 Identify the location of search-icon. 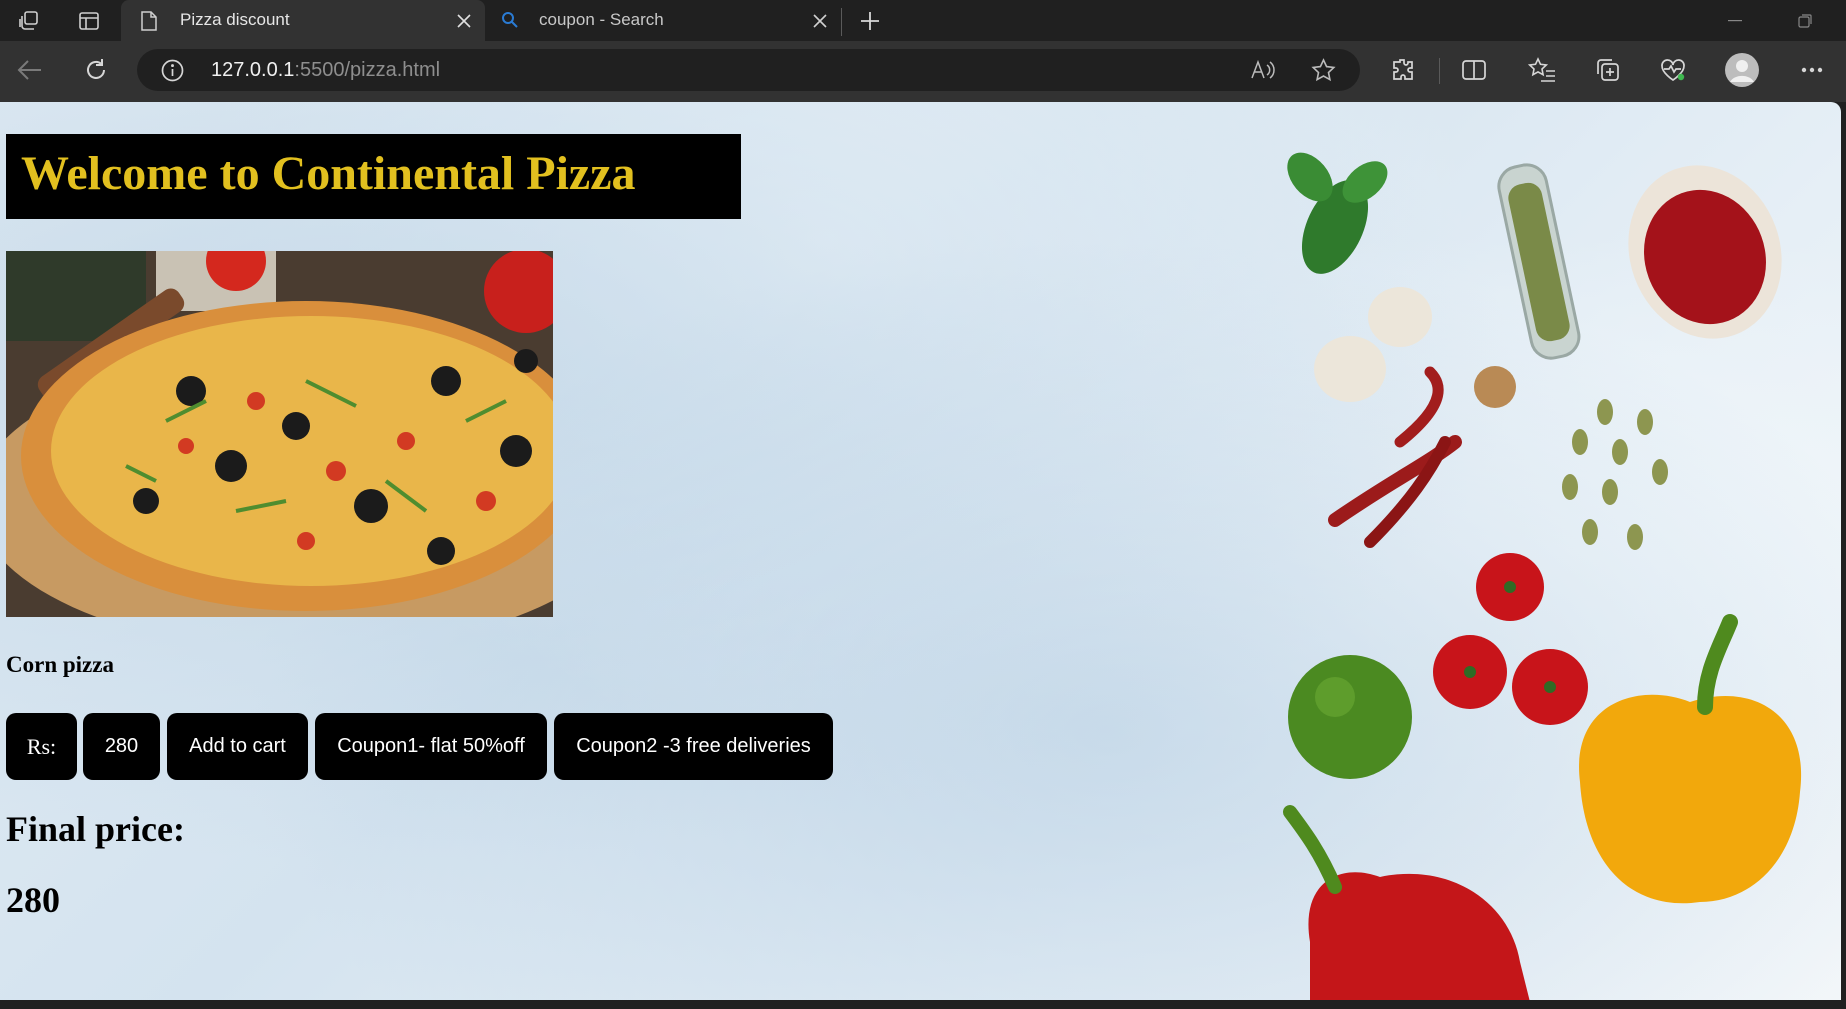
(510, 22).